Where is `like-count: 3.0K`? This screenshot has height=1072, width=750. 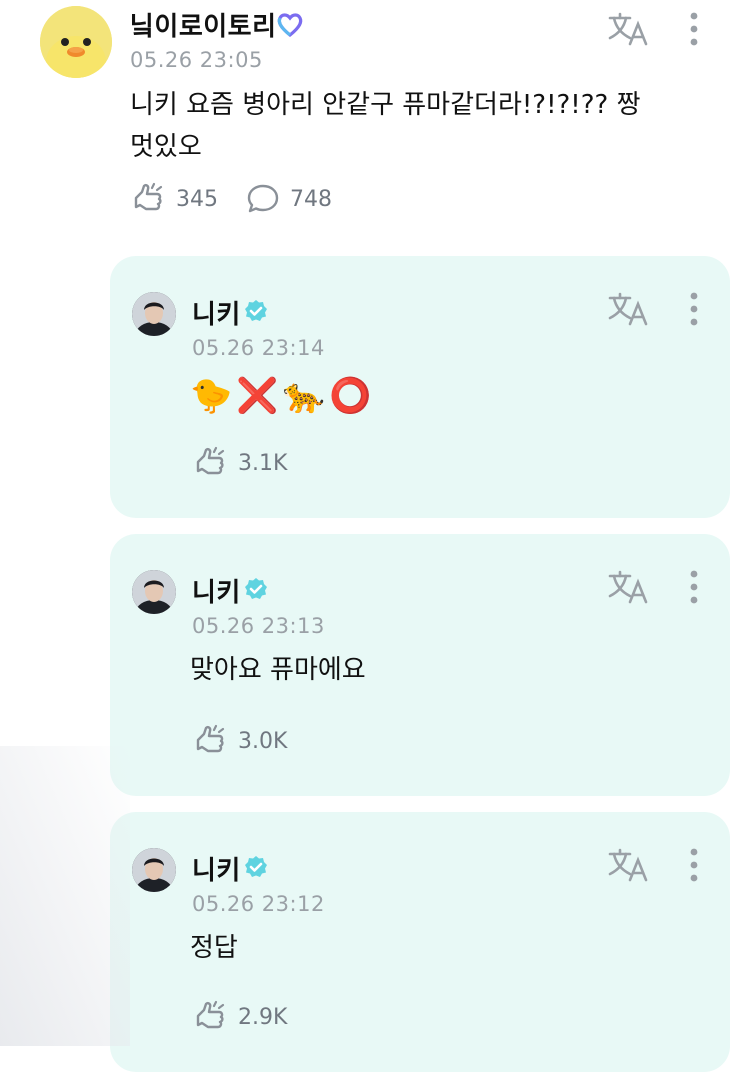 like-count: 3.0K is located at coordinates (263, 741).